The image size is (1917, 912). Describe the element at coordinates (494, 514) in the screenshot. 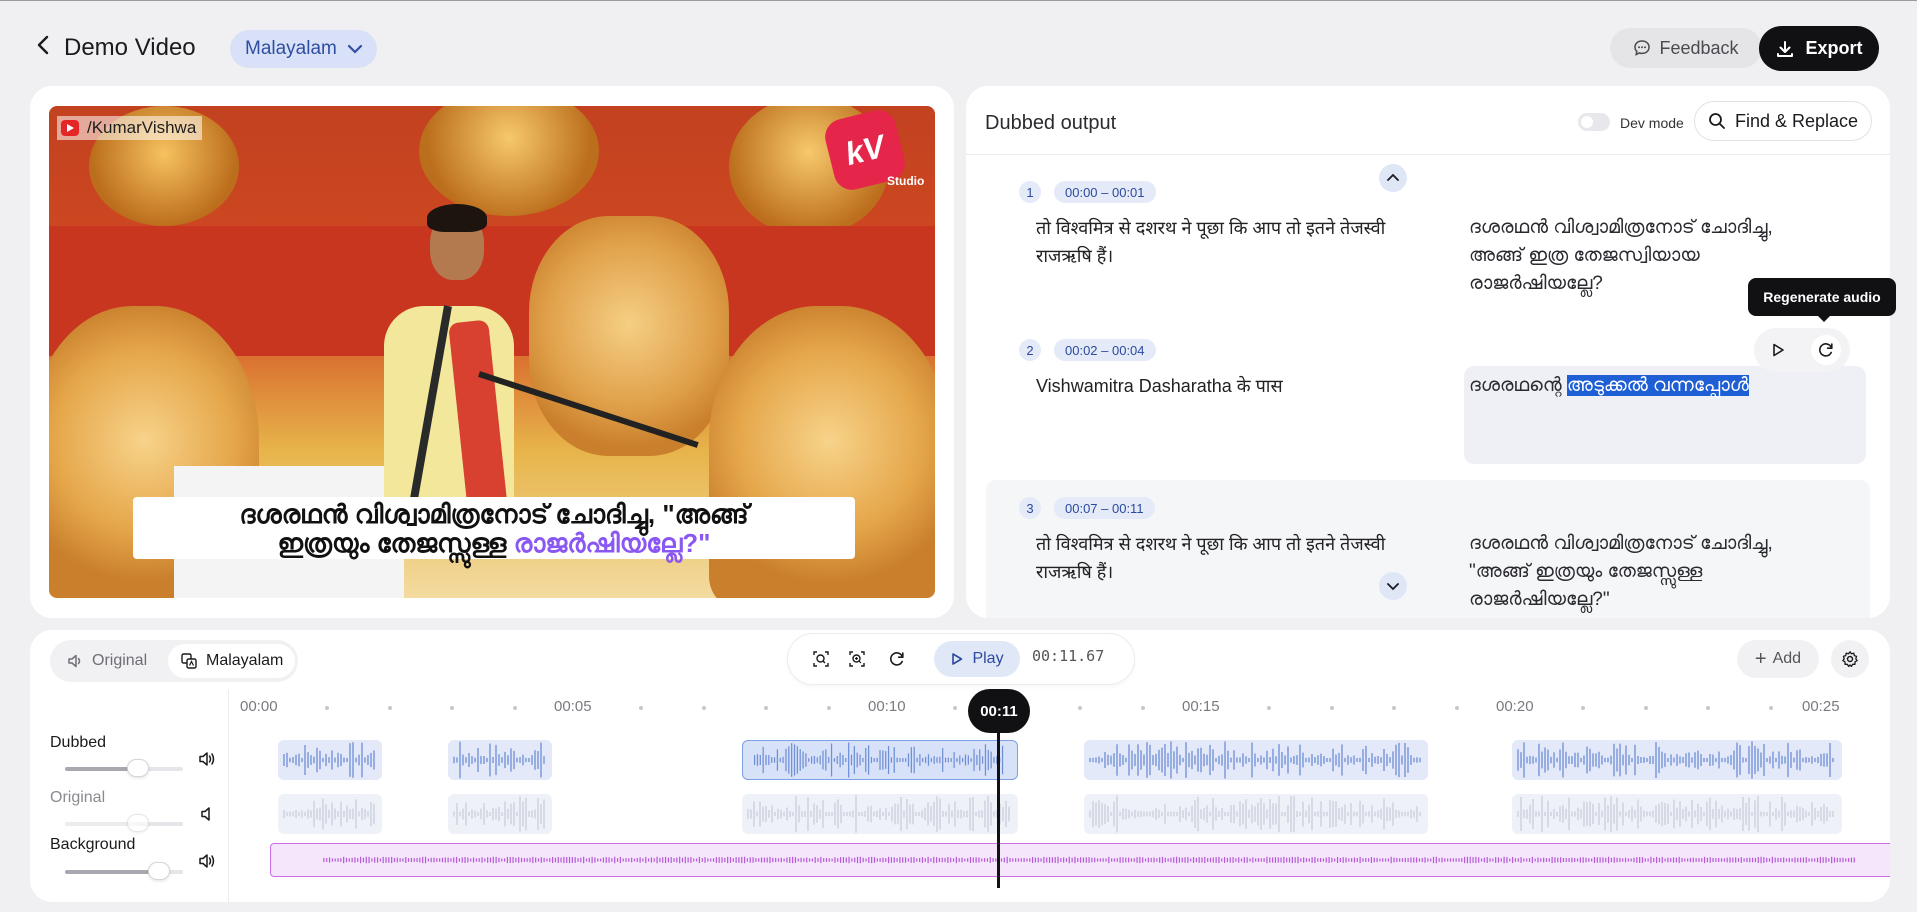

I see `subtitle-line-1: ദശരഥൻ വിശ്വാമിത്രനോട് ചോദിച്ചു, "അങ്ങ്` at that location.